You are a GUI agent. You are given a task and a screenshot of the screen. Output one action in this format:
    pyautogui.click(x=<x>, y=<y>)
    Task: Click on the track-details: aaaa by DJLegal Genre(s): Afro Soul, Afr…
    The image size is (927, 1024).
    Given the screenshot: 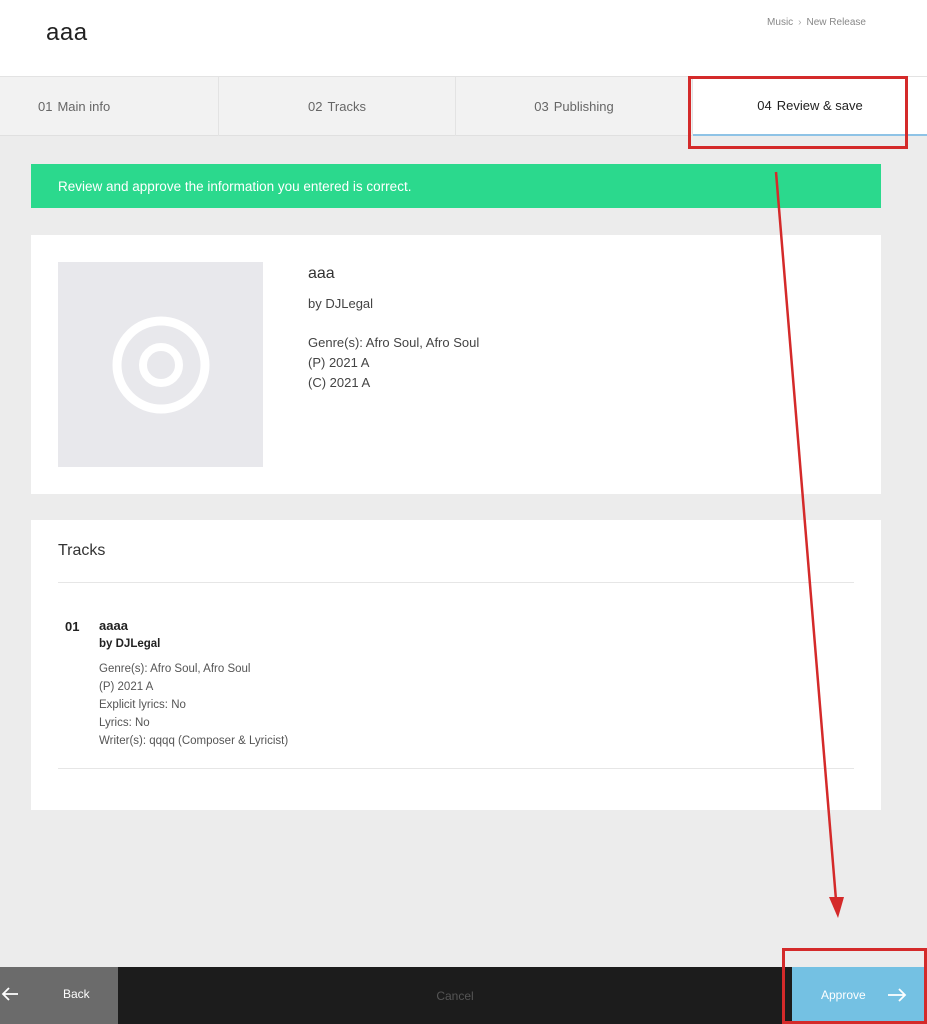 What is the action you would take?
    pyautogui.click(x=299, y=683)
    